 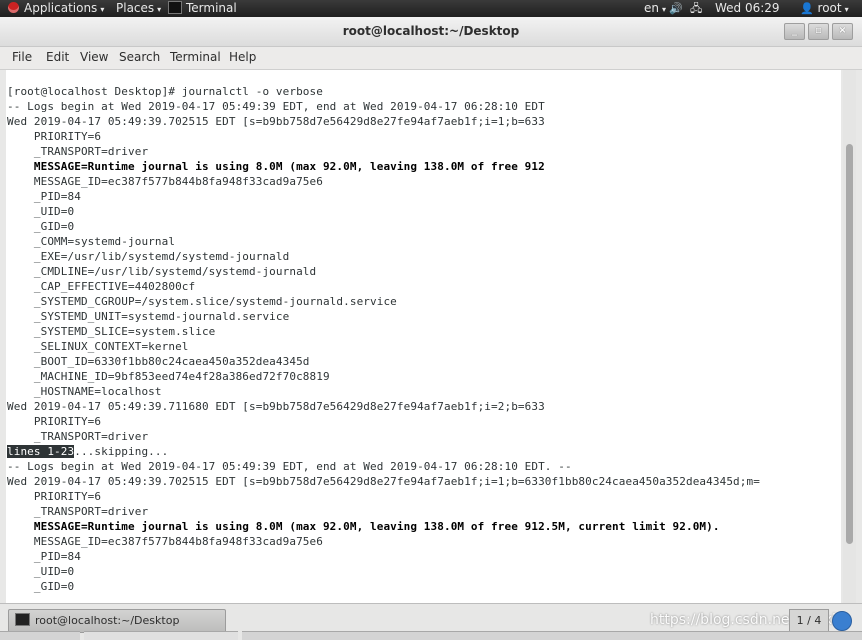 What do you see at coordinates (842, 621) in the screenshot?
I see `workspace-indicator-icon` at bounding box center [842, 621].